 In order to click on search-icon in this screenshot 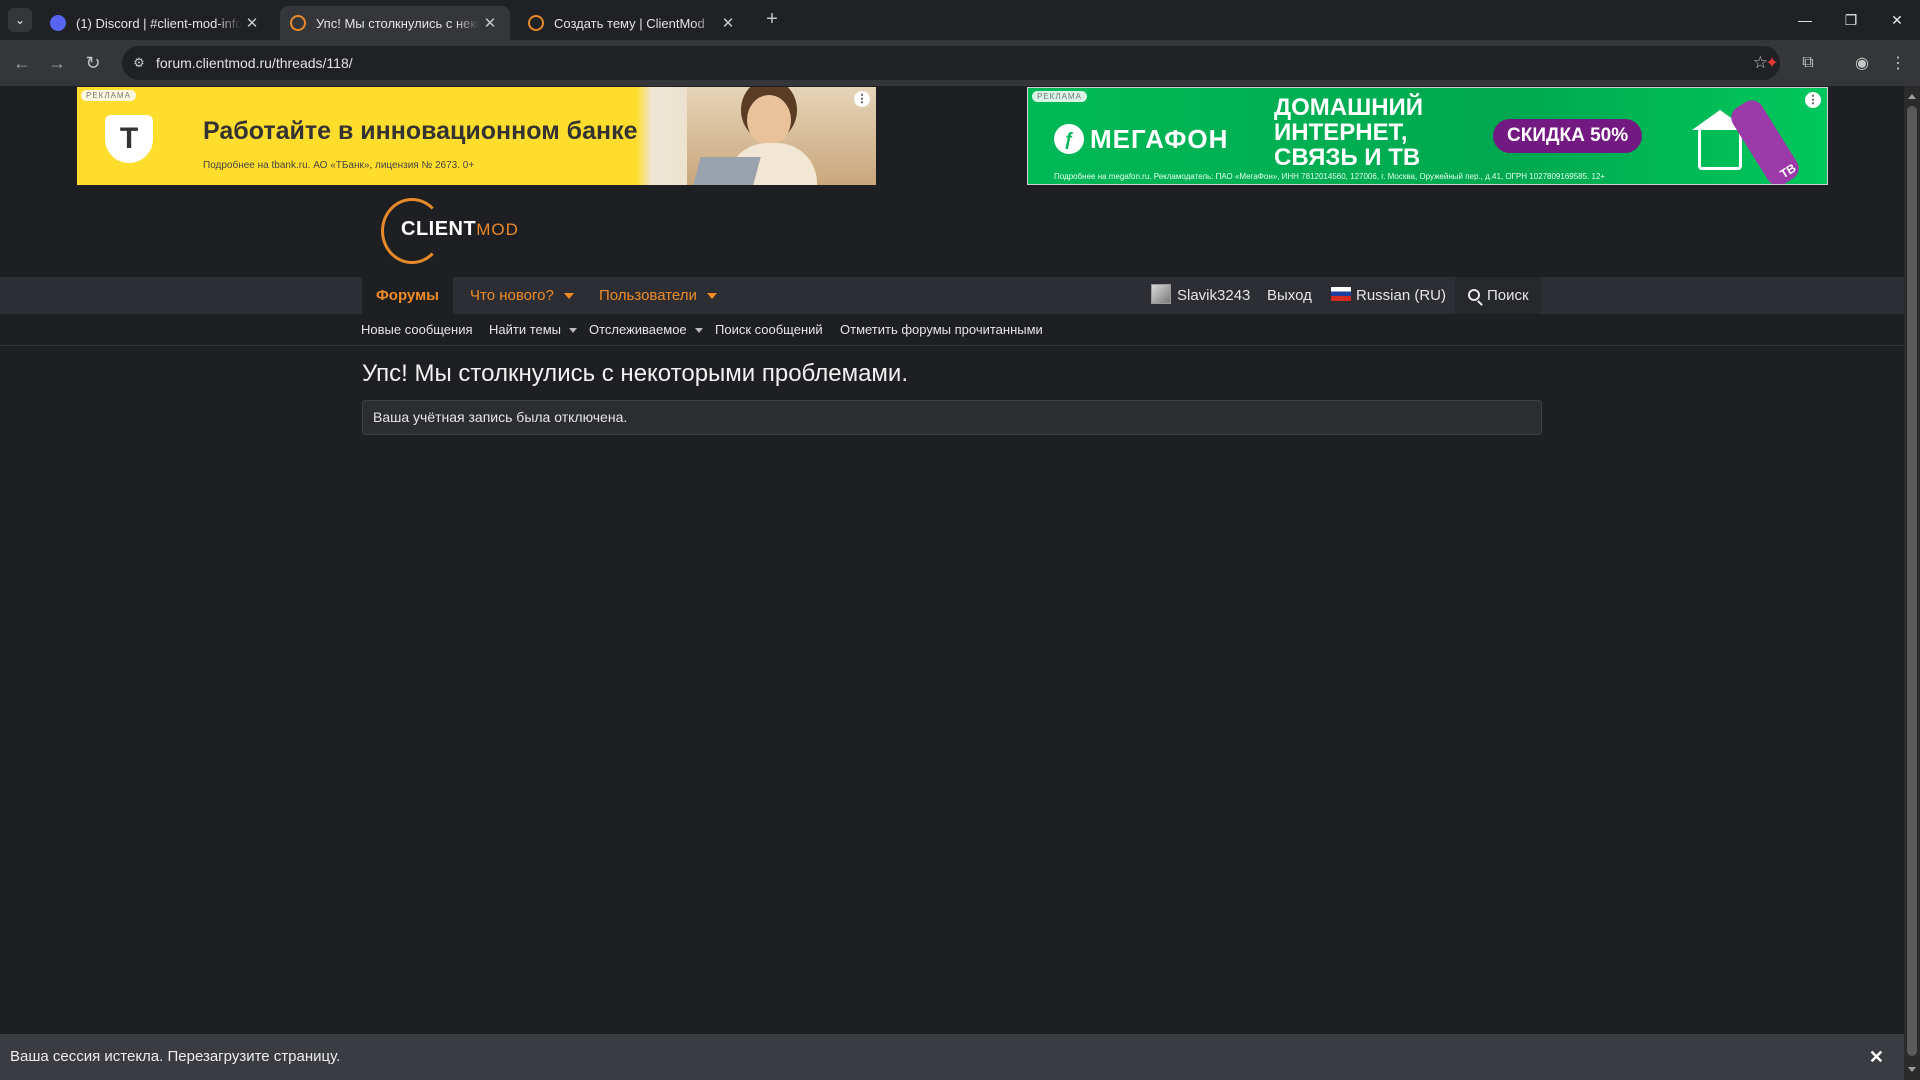, I will do `click(1474, 295)`.